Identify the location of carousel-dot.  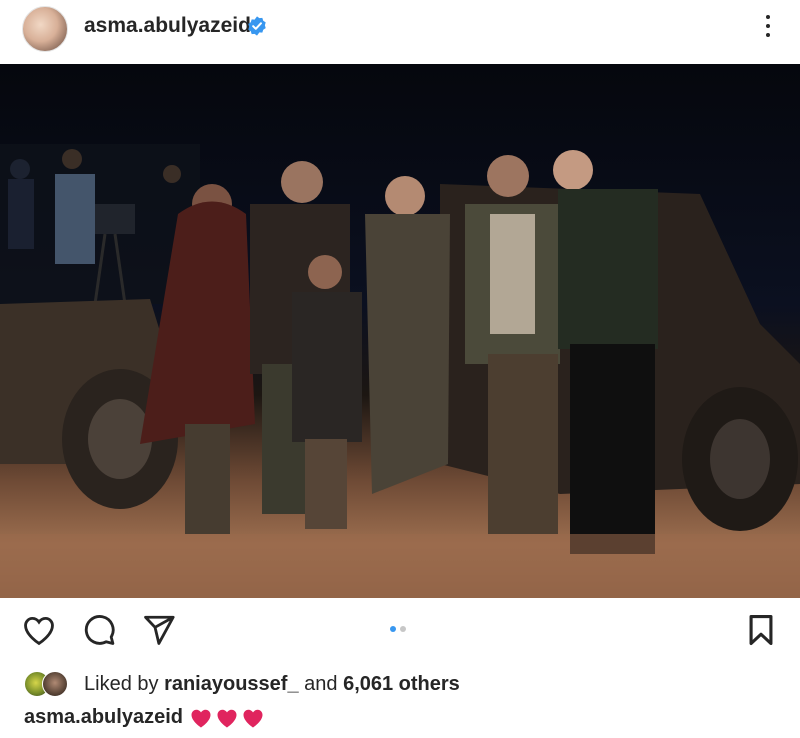
(403, 629).